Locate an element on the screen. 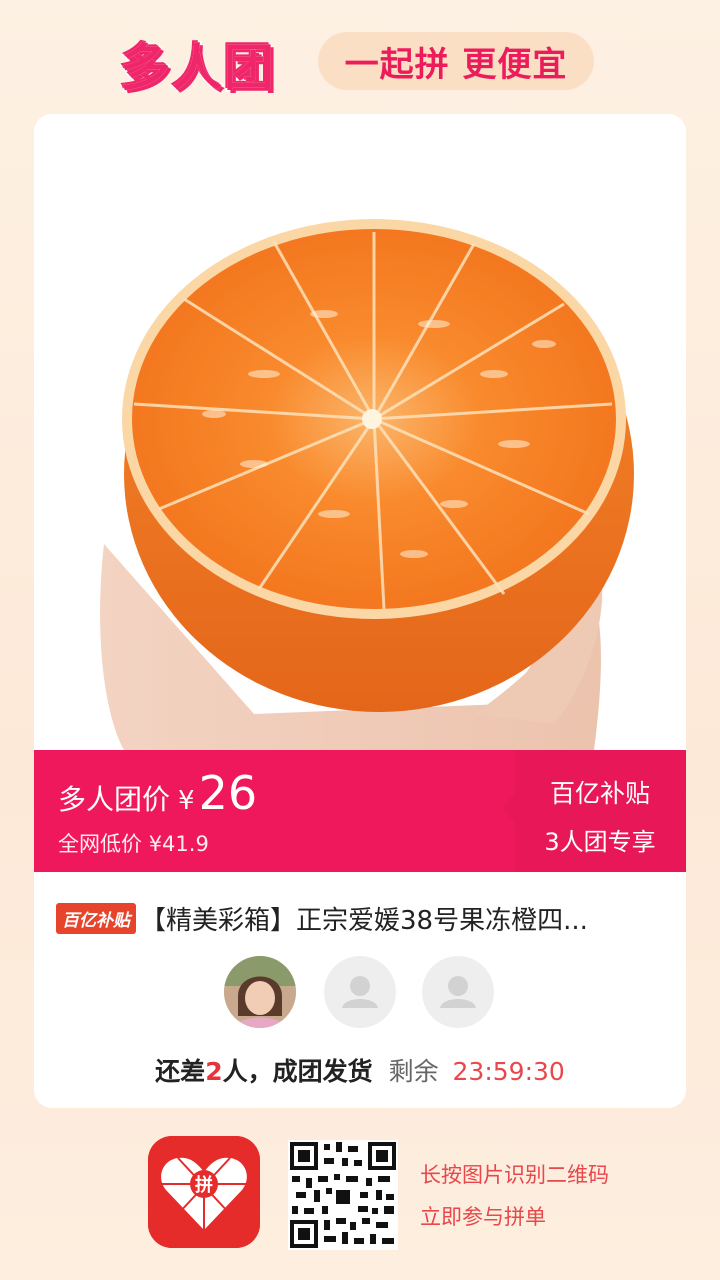 The image size is (720, 1280). qr-hint-line1: 长按图片识别二维码 is located at coordinates (514, 1175).